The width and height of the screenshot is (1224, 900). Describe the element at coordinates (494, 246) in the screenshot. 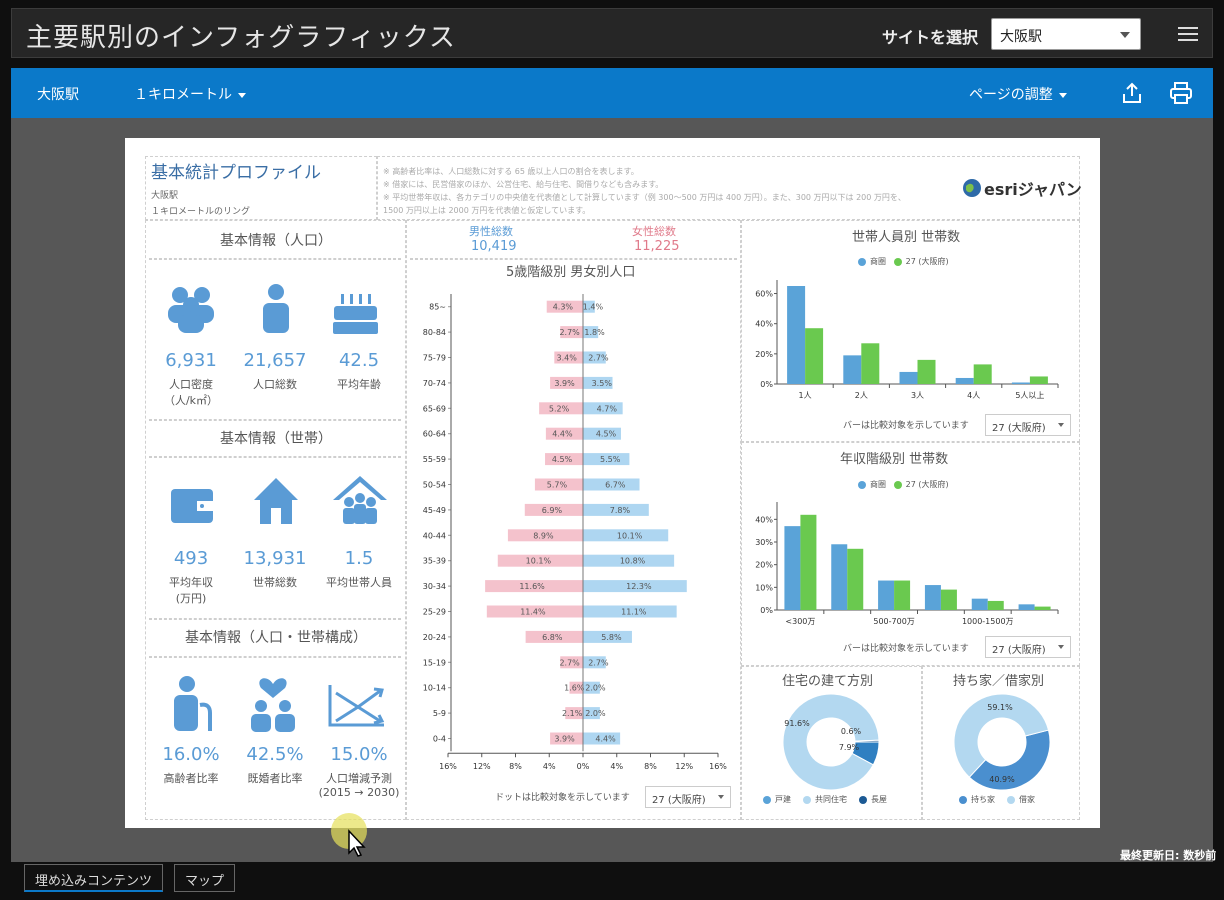

I see `male-total-value: 10,419` at that location.